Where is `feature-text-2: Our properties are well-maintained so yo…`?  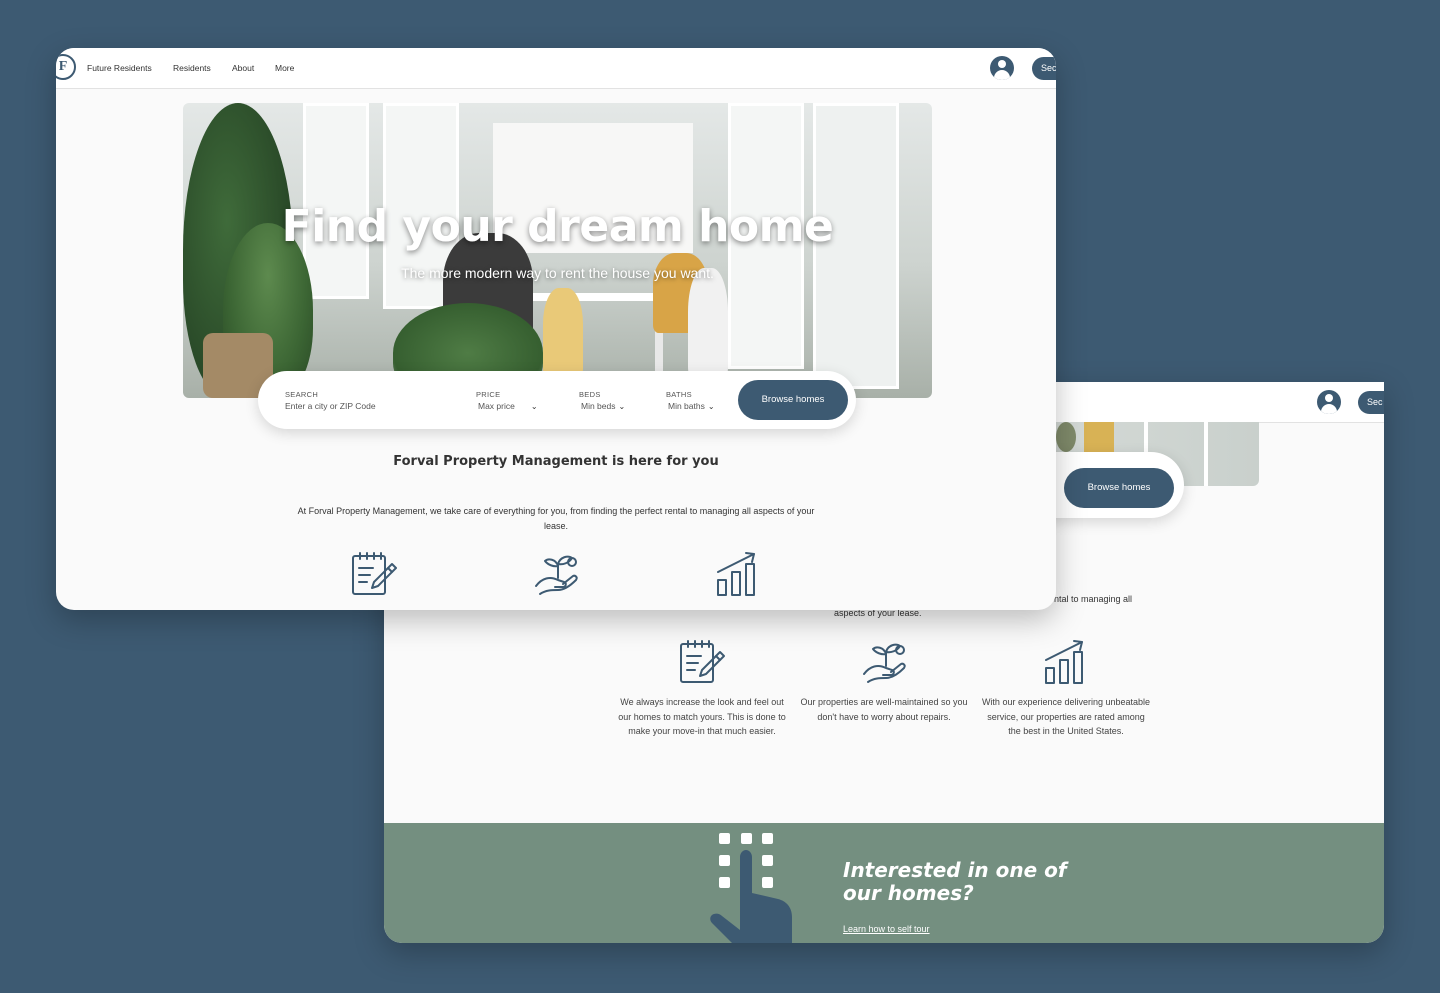
feature-text-2: Our properties are well-maintained so yo… is located at coordinates (884, 709).